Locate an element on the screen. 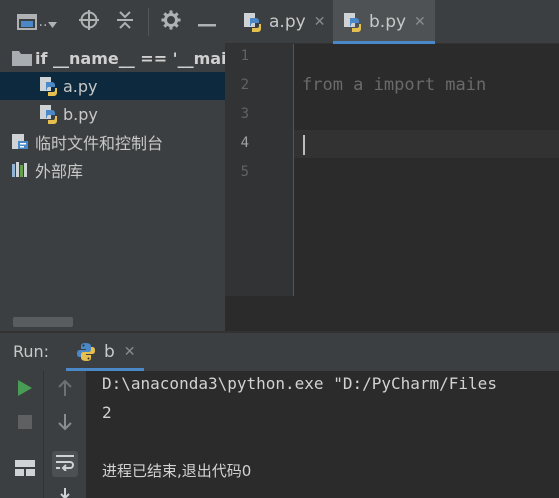  tree-item-label: if __name__ == '__main is located at coordinates (130, 58).